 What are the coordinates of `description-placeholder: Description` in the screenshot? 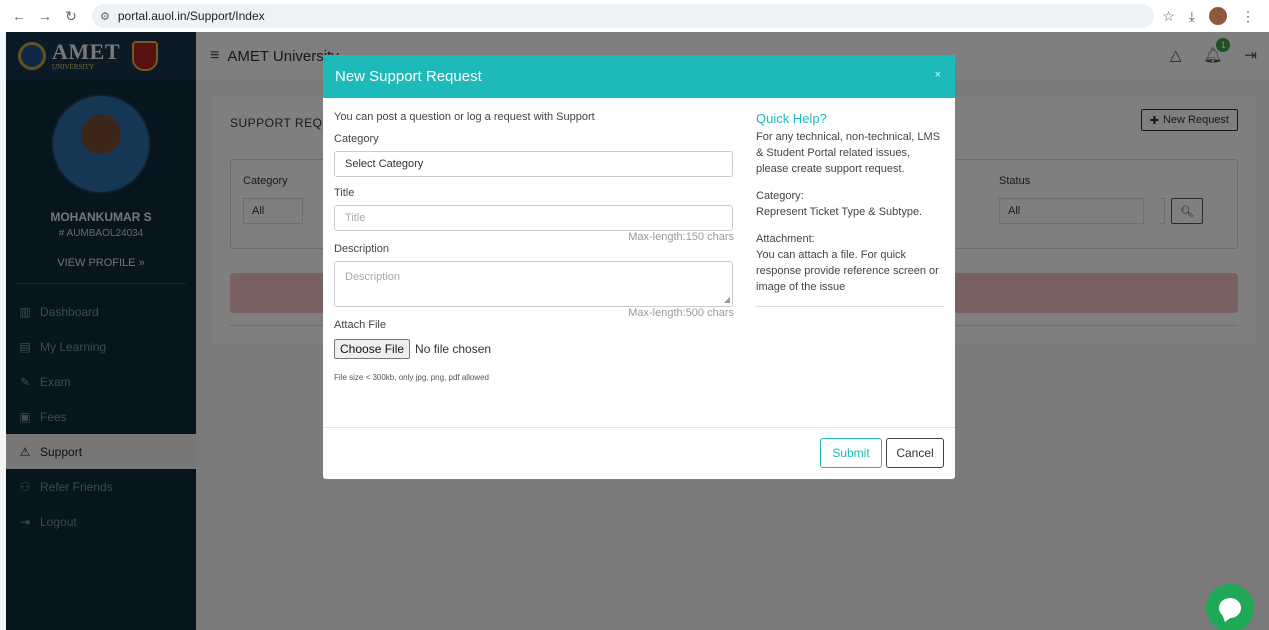 It's located at (373, 277).